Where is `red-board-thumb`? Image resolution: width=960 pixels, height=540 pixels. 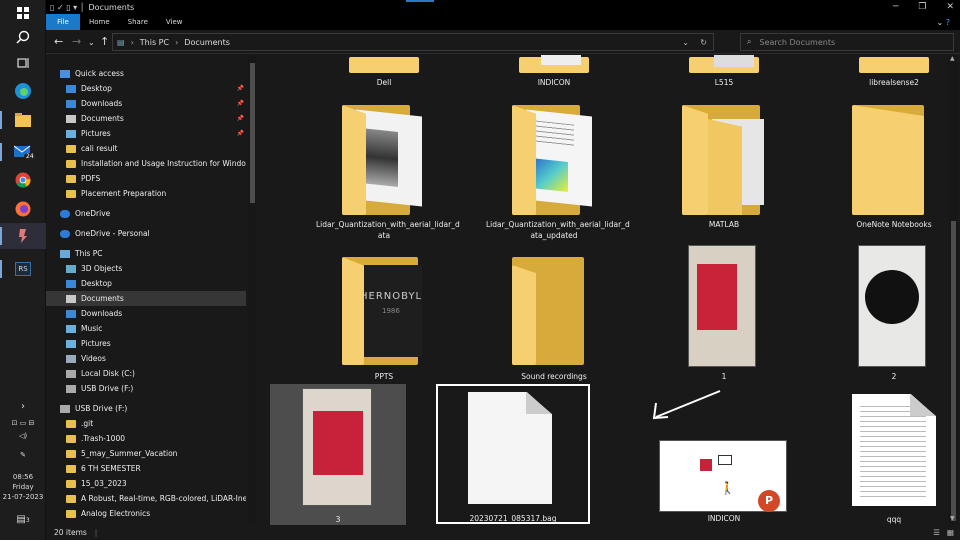
red-board-thumb is located at coordinates (717, 297).